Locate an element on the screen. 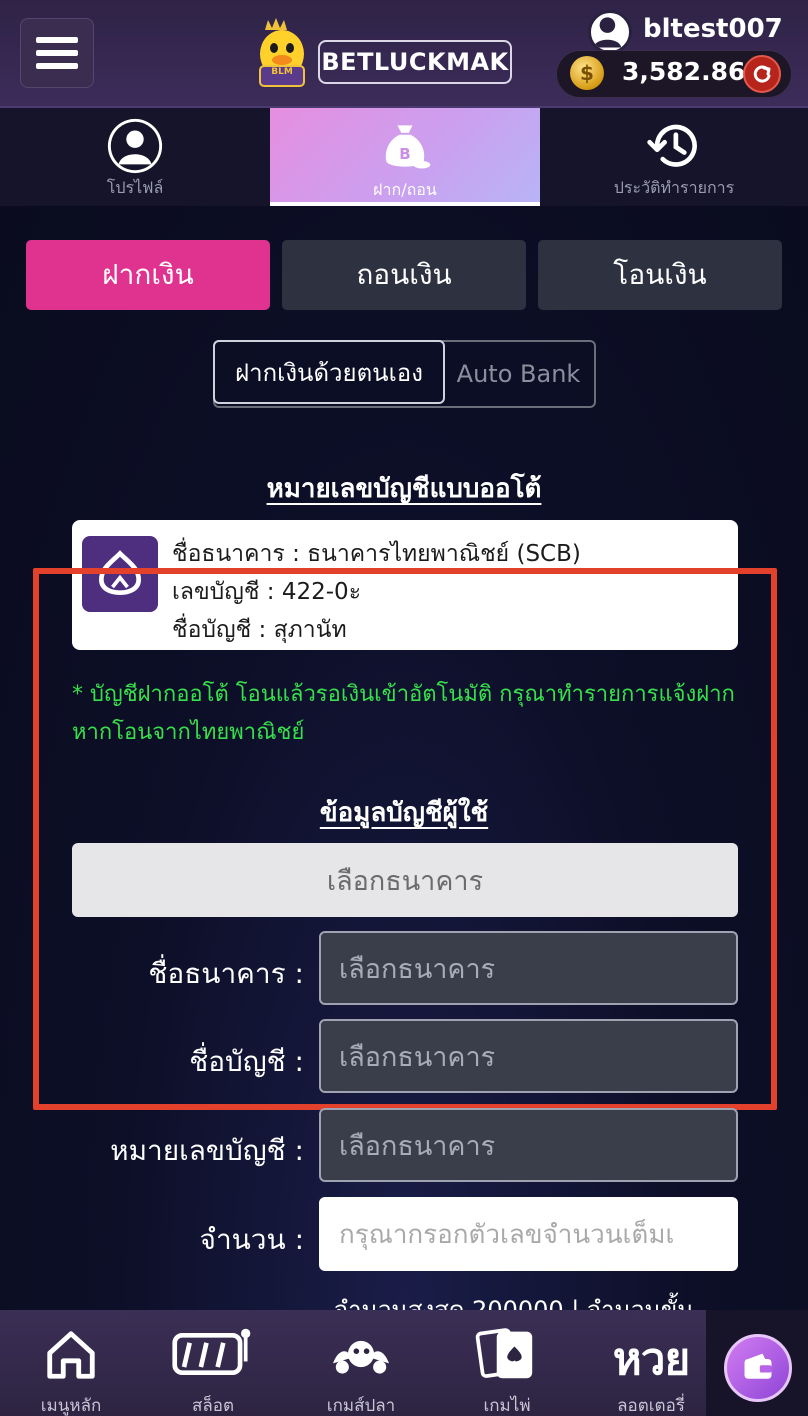 The height and width of the screenshot is (1416, 808). auto-bank-option: Auto Bank is located at coordinates (518, 374).